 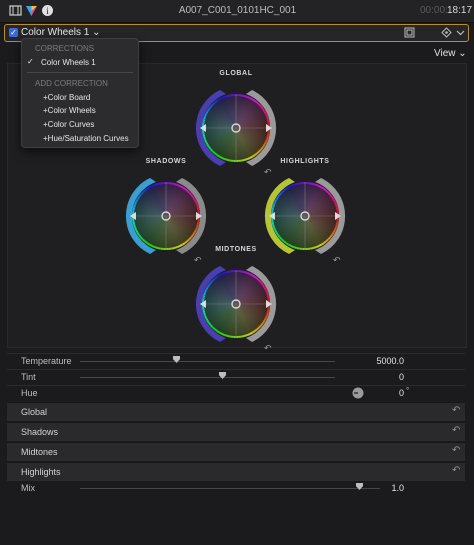 I want to click on menu-item-add-color-board: +Color Board, so click(x=66, y=97).